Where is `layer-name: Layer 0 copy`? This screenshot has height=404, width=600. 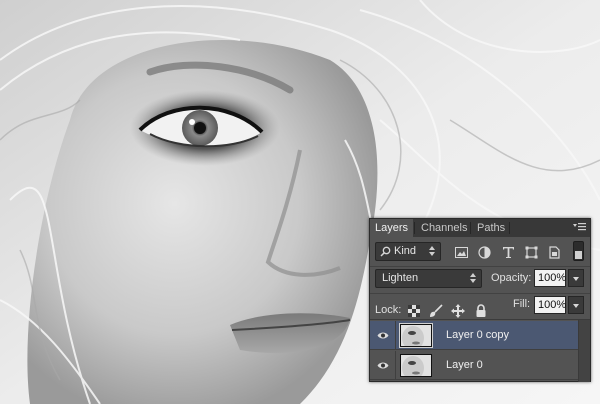
layer-name: Layer 0 copy is located at coordinates (477, 335).